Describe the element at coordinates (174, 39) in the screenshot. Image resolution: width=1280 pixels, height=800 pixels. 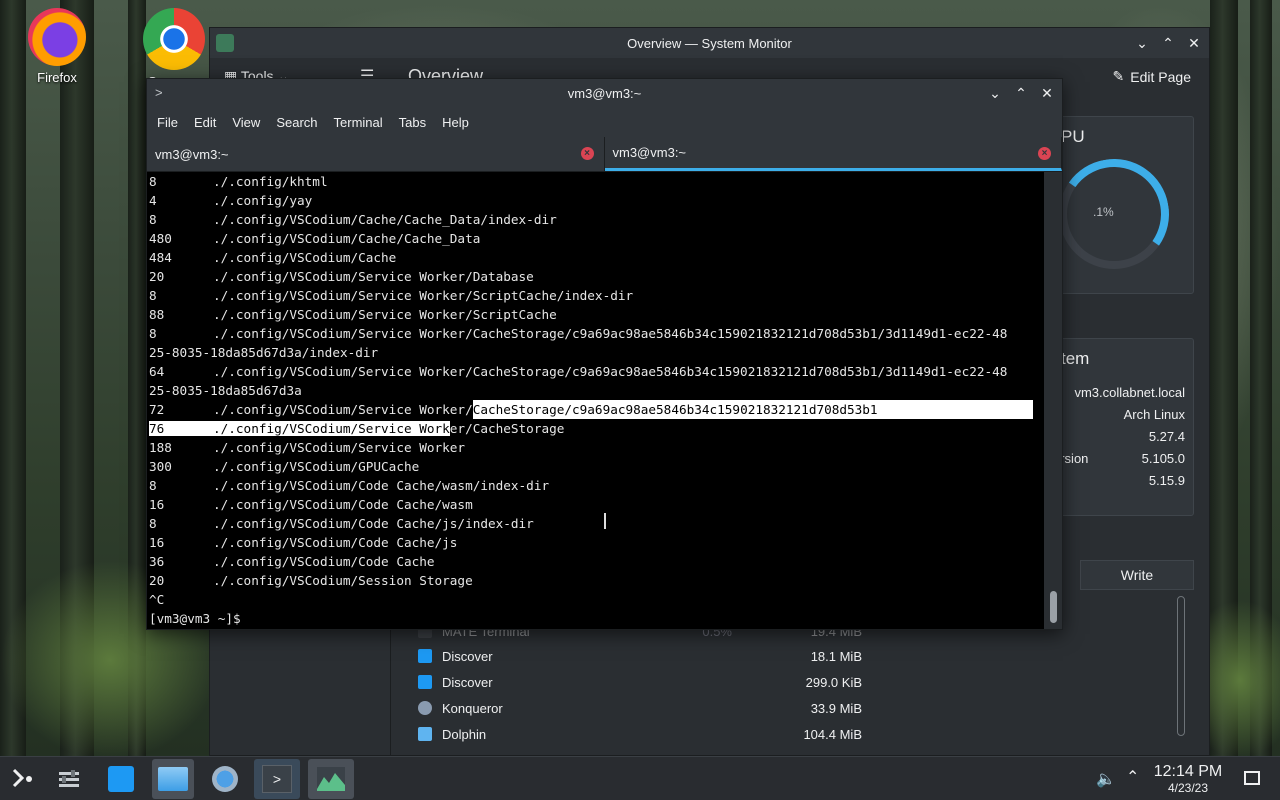
I see `chrome-icon` at that location.